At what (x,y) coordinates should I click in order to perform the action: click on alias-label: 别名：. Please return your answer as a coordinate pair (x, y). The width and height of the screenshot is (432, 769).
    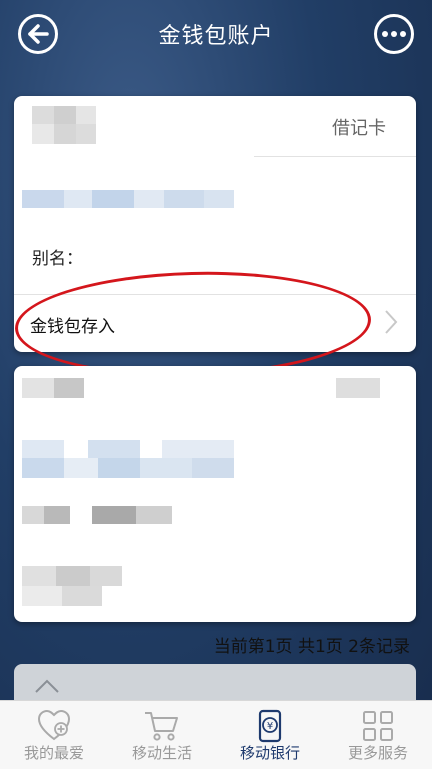
    Looking at the image, I should click on (57, 259).